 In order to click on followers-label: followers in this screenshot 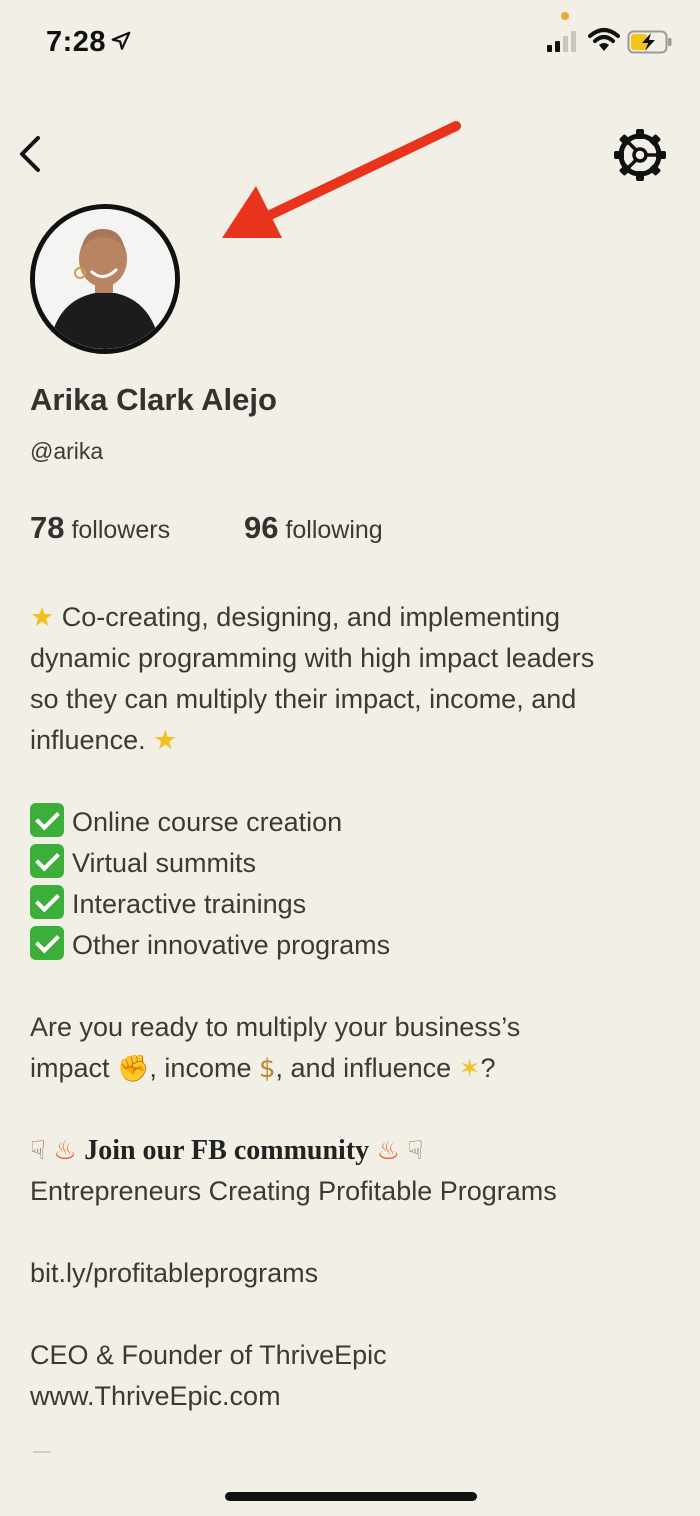, I will do `click(121, 530)`.